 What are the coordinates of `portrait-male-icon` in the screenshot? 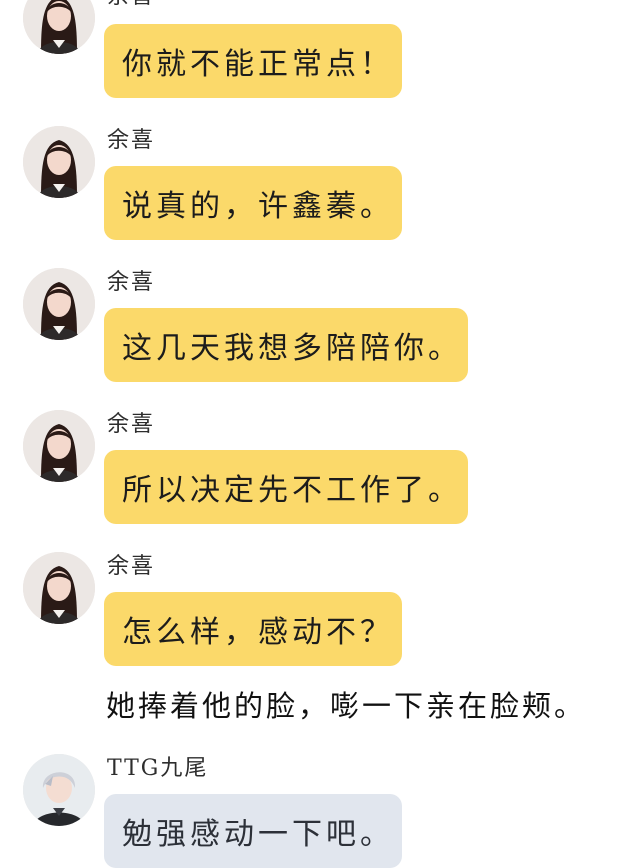 It's located at (59, 790).